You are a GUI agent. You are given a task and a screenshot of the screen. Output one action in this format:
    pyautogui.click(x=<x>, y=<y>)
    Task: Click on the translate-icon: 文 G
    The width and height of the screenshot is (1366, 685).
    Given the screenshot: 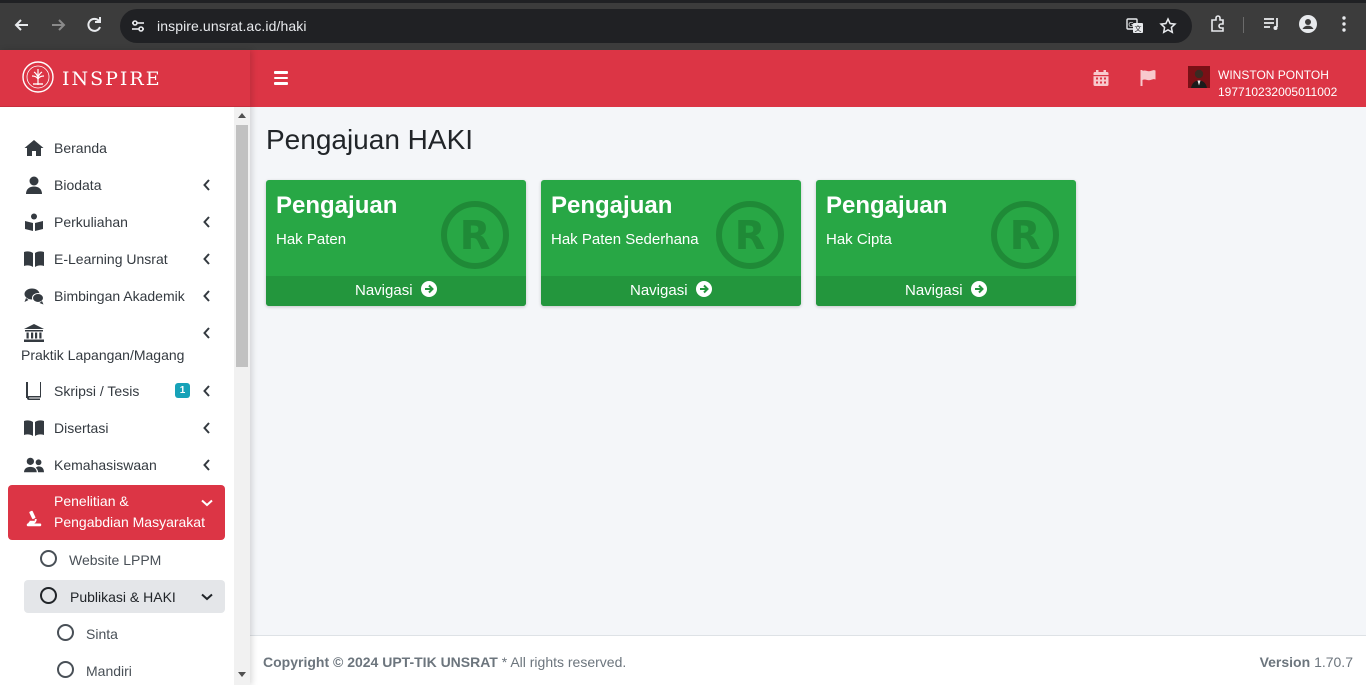 What is the action you would take?
    pyautogui.click(x=1135, y=26)
    